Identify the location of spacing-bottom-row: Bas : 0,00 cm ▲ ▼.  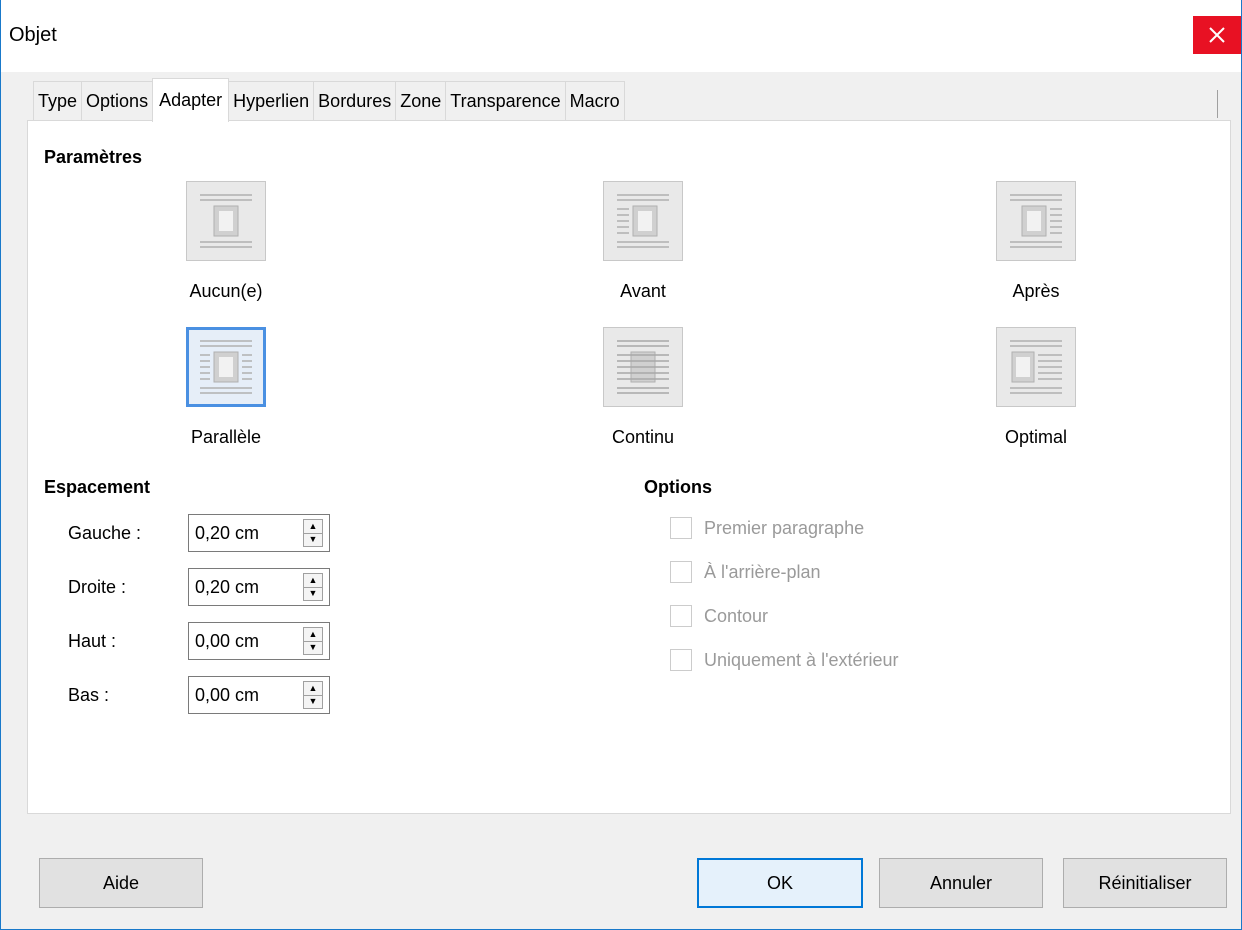
(199, 695).